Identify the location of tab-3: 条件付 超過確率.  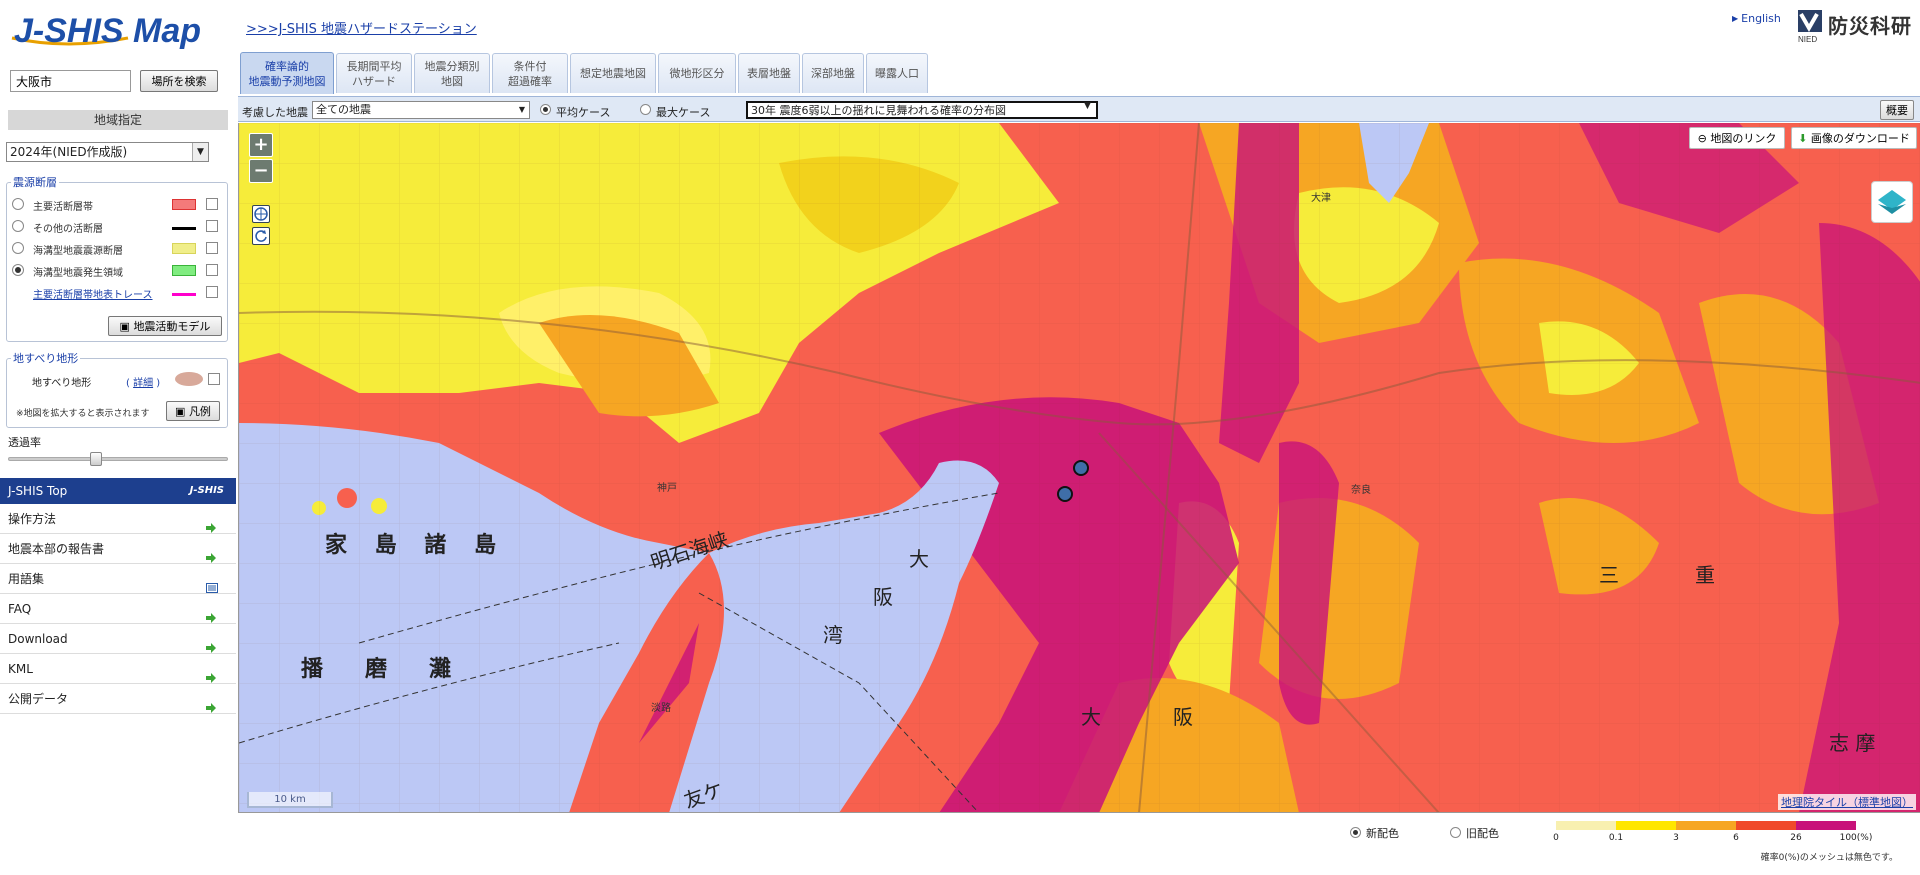
(530, 73).